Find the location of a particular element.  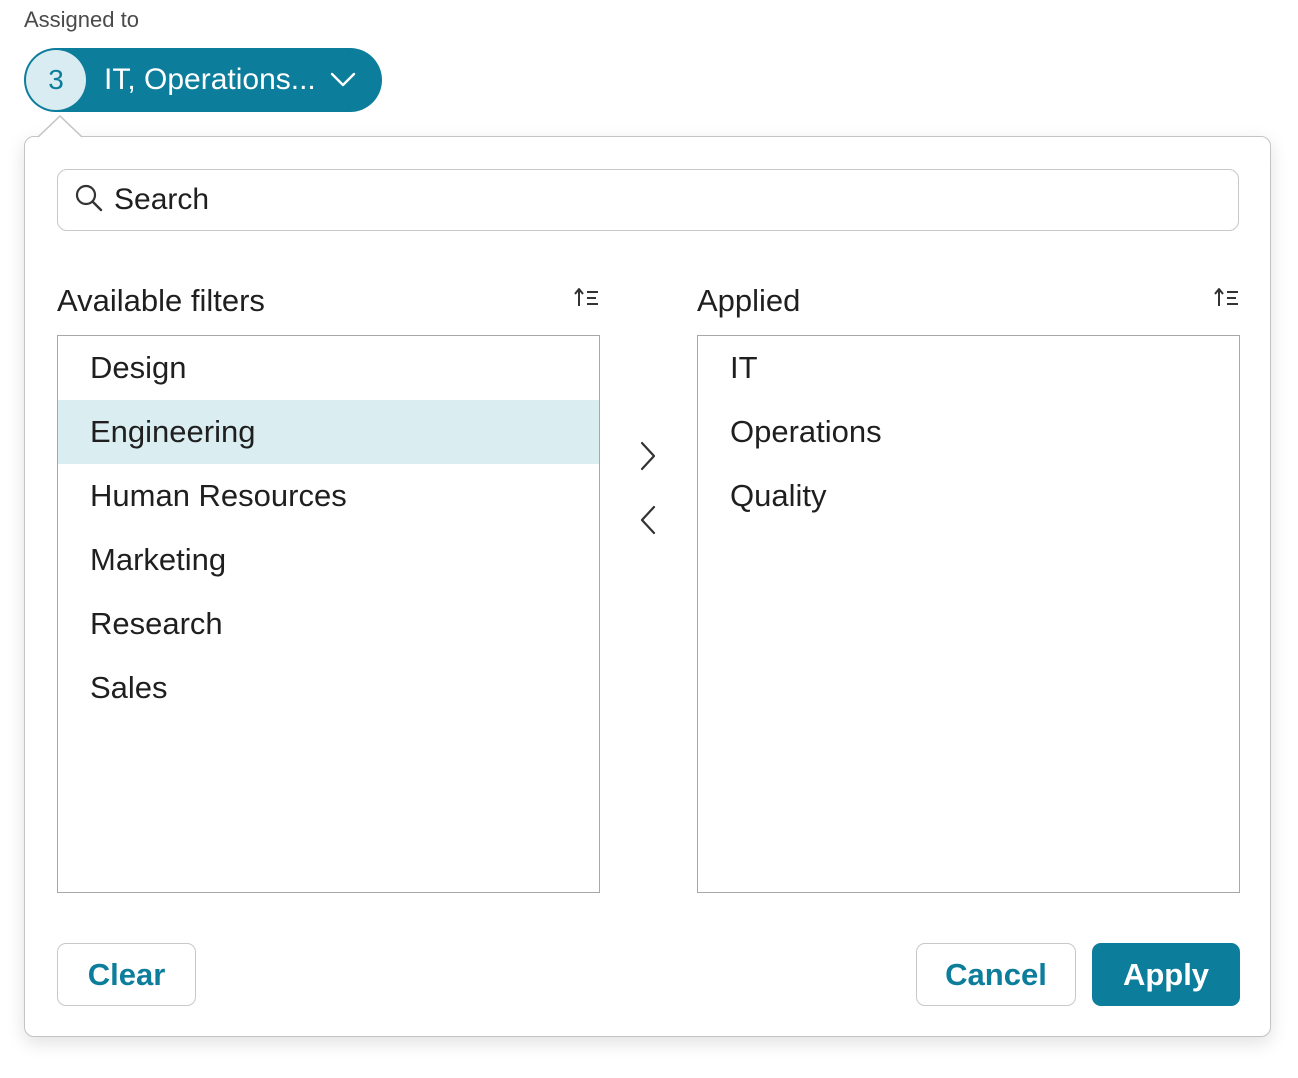

list-item: Design is located at coordinates (328, 368).